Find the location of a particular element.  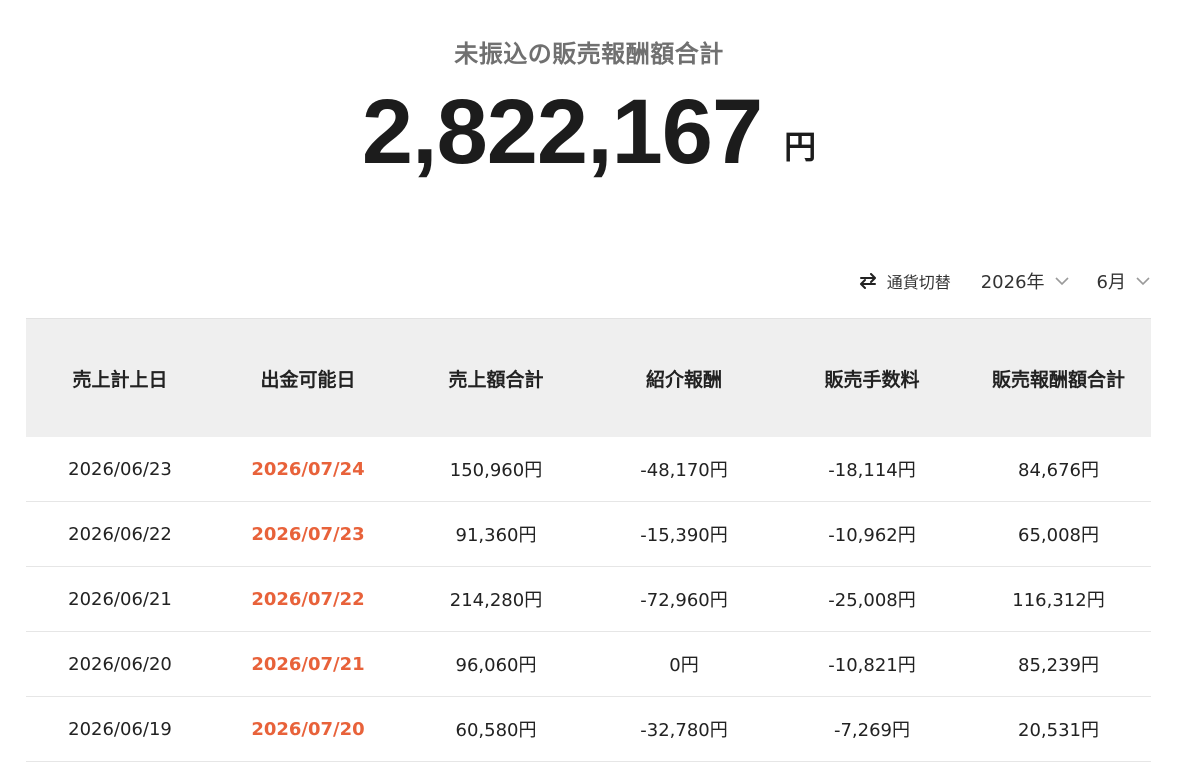

column-header-referral-reward: 紹介報酬 is located at coordinates (683, 379).